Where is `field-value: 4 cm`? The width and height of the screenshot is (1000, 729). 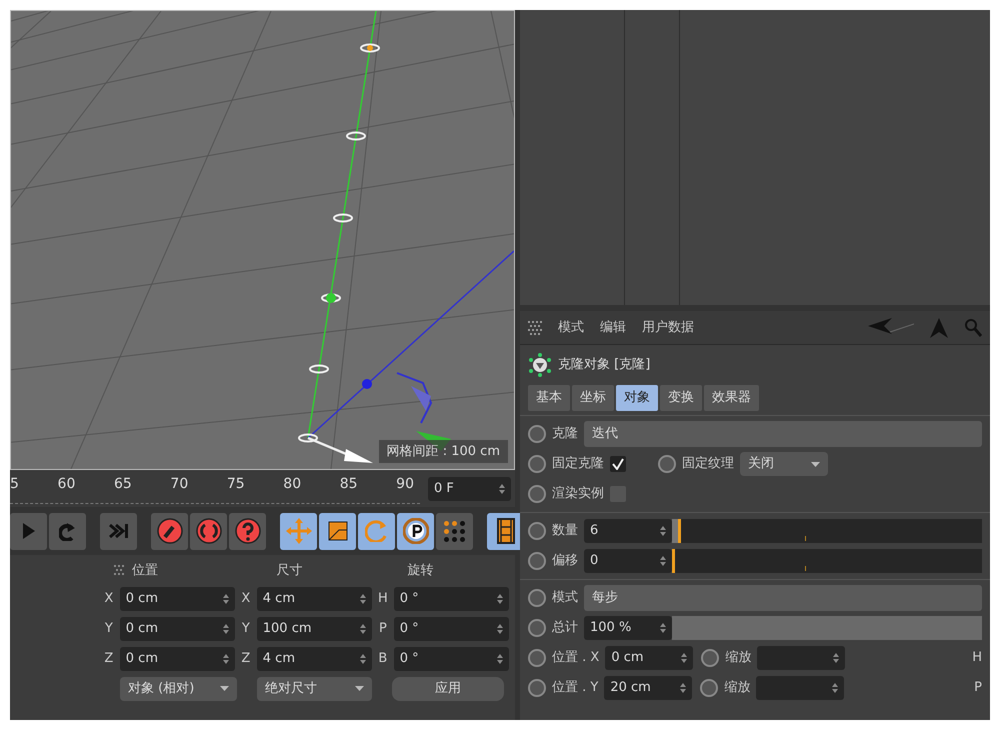 field-value: 4 cm is located at coordinates (278, 599).